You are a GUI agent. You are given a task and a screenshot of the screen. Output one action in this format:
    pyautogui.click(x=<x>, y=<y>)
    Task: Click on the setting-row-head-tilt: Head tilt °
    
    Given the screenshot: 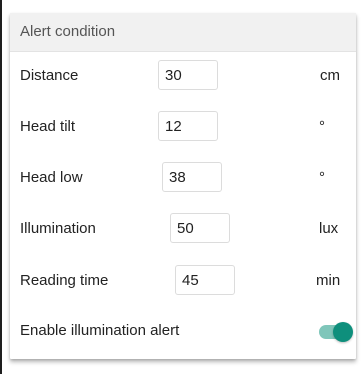 What is the action you would take?
    pyautogui.click(x=183, y=127)
    